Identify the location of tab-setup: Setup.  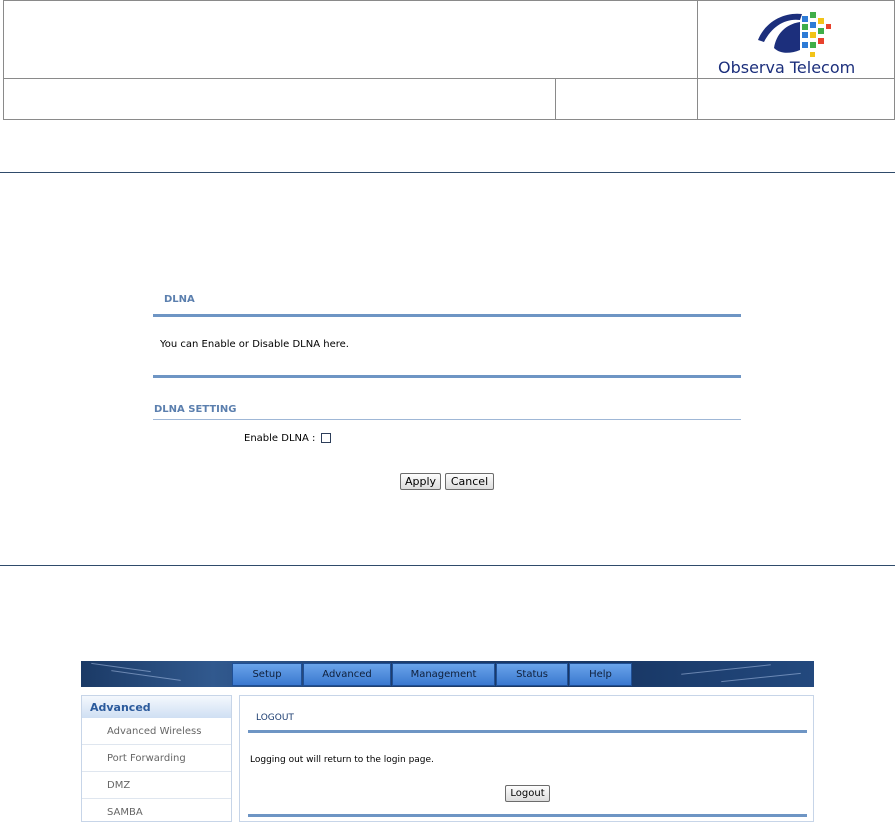
(267, 674).